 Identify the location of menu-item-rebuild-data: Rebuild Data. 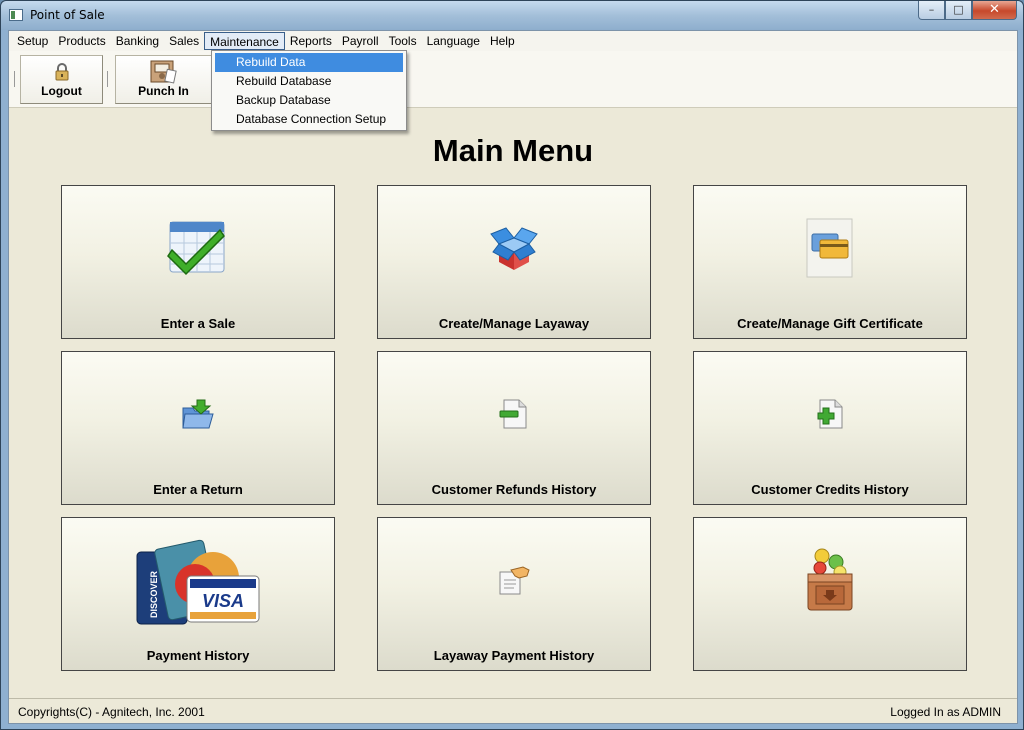
(309, 62).